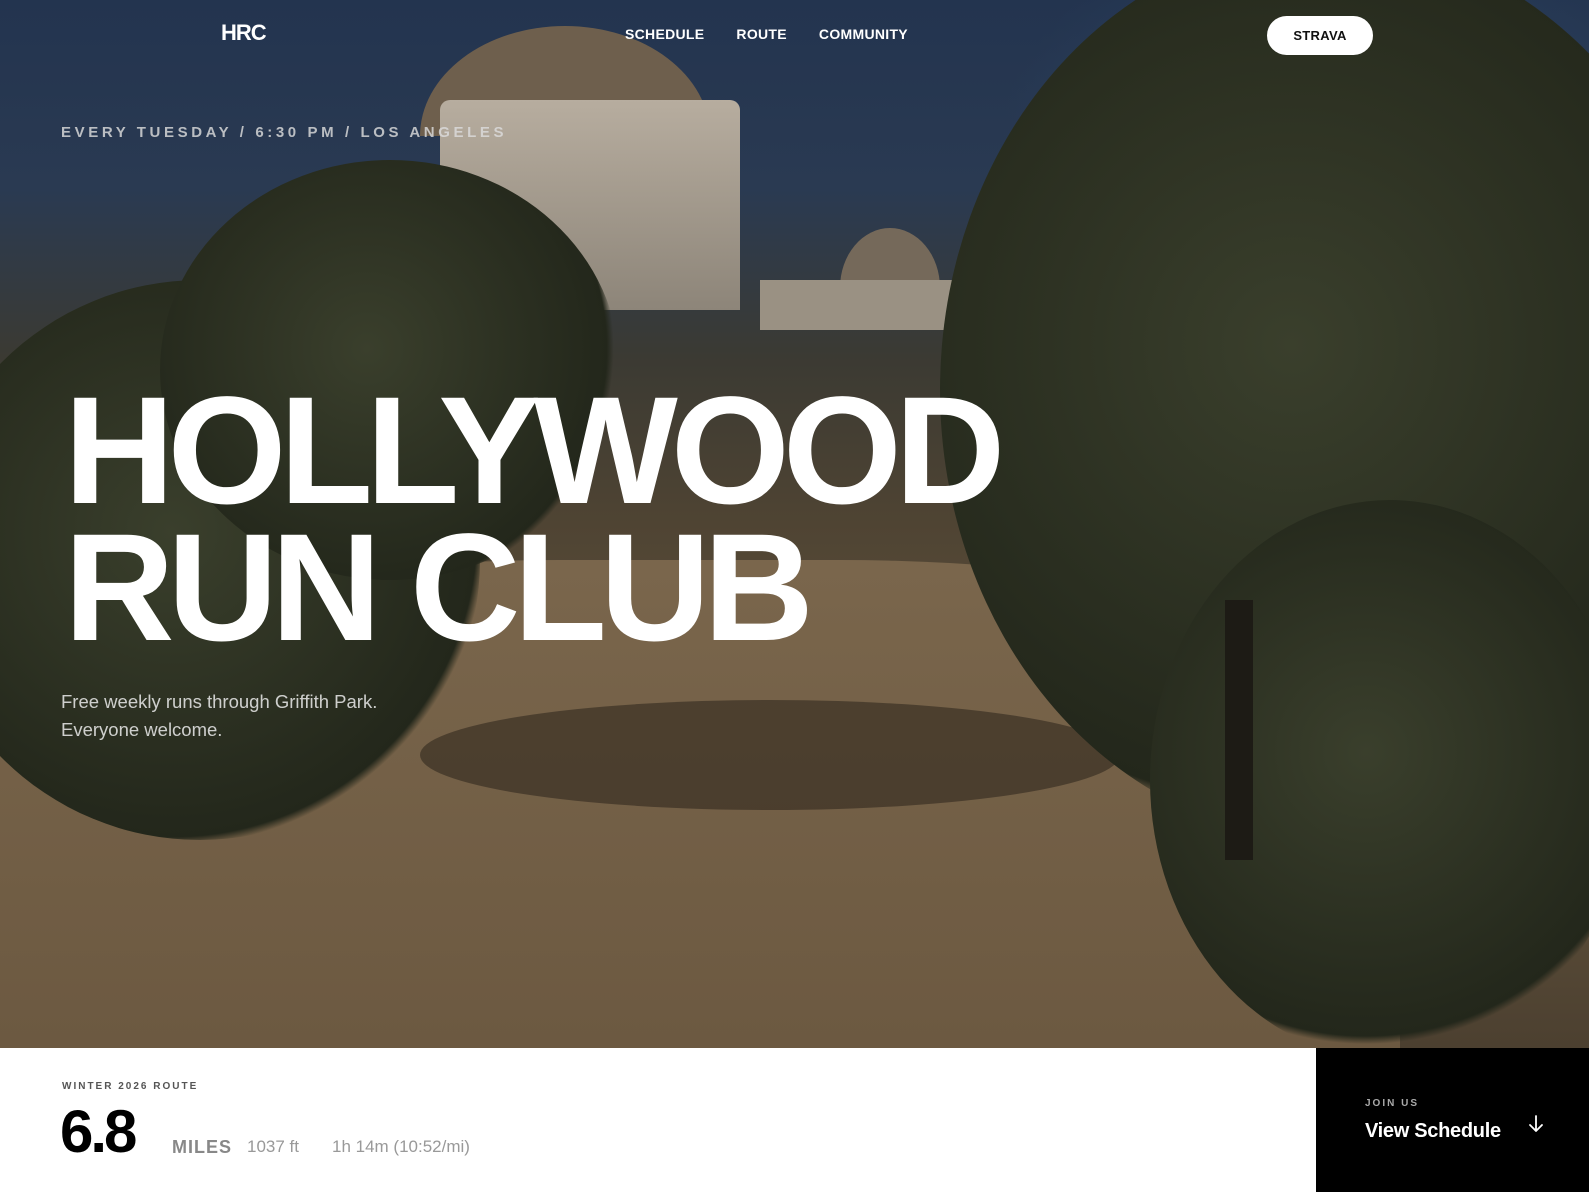 Image resolution: width=1589 pixels, height=1192 pixels. Describe the element at coordinates (863, 34) in the screenshot. I see `nav-link-community: COMMUNITY` at that location.